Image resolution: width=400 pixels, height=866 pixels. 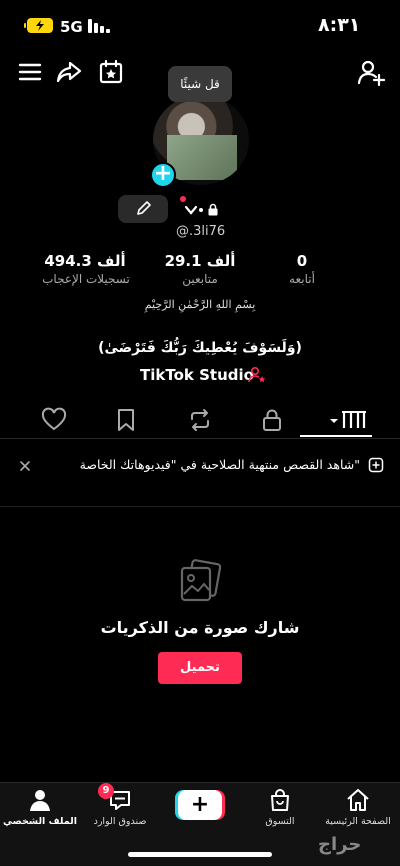 I want to click on haraj-watermark: حراج, so click(x=340, y=844).